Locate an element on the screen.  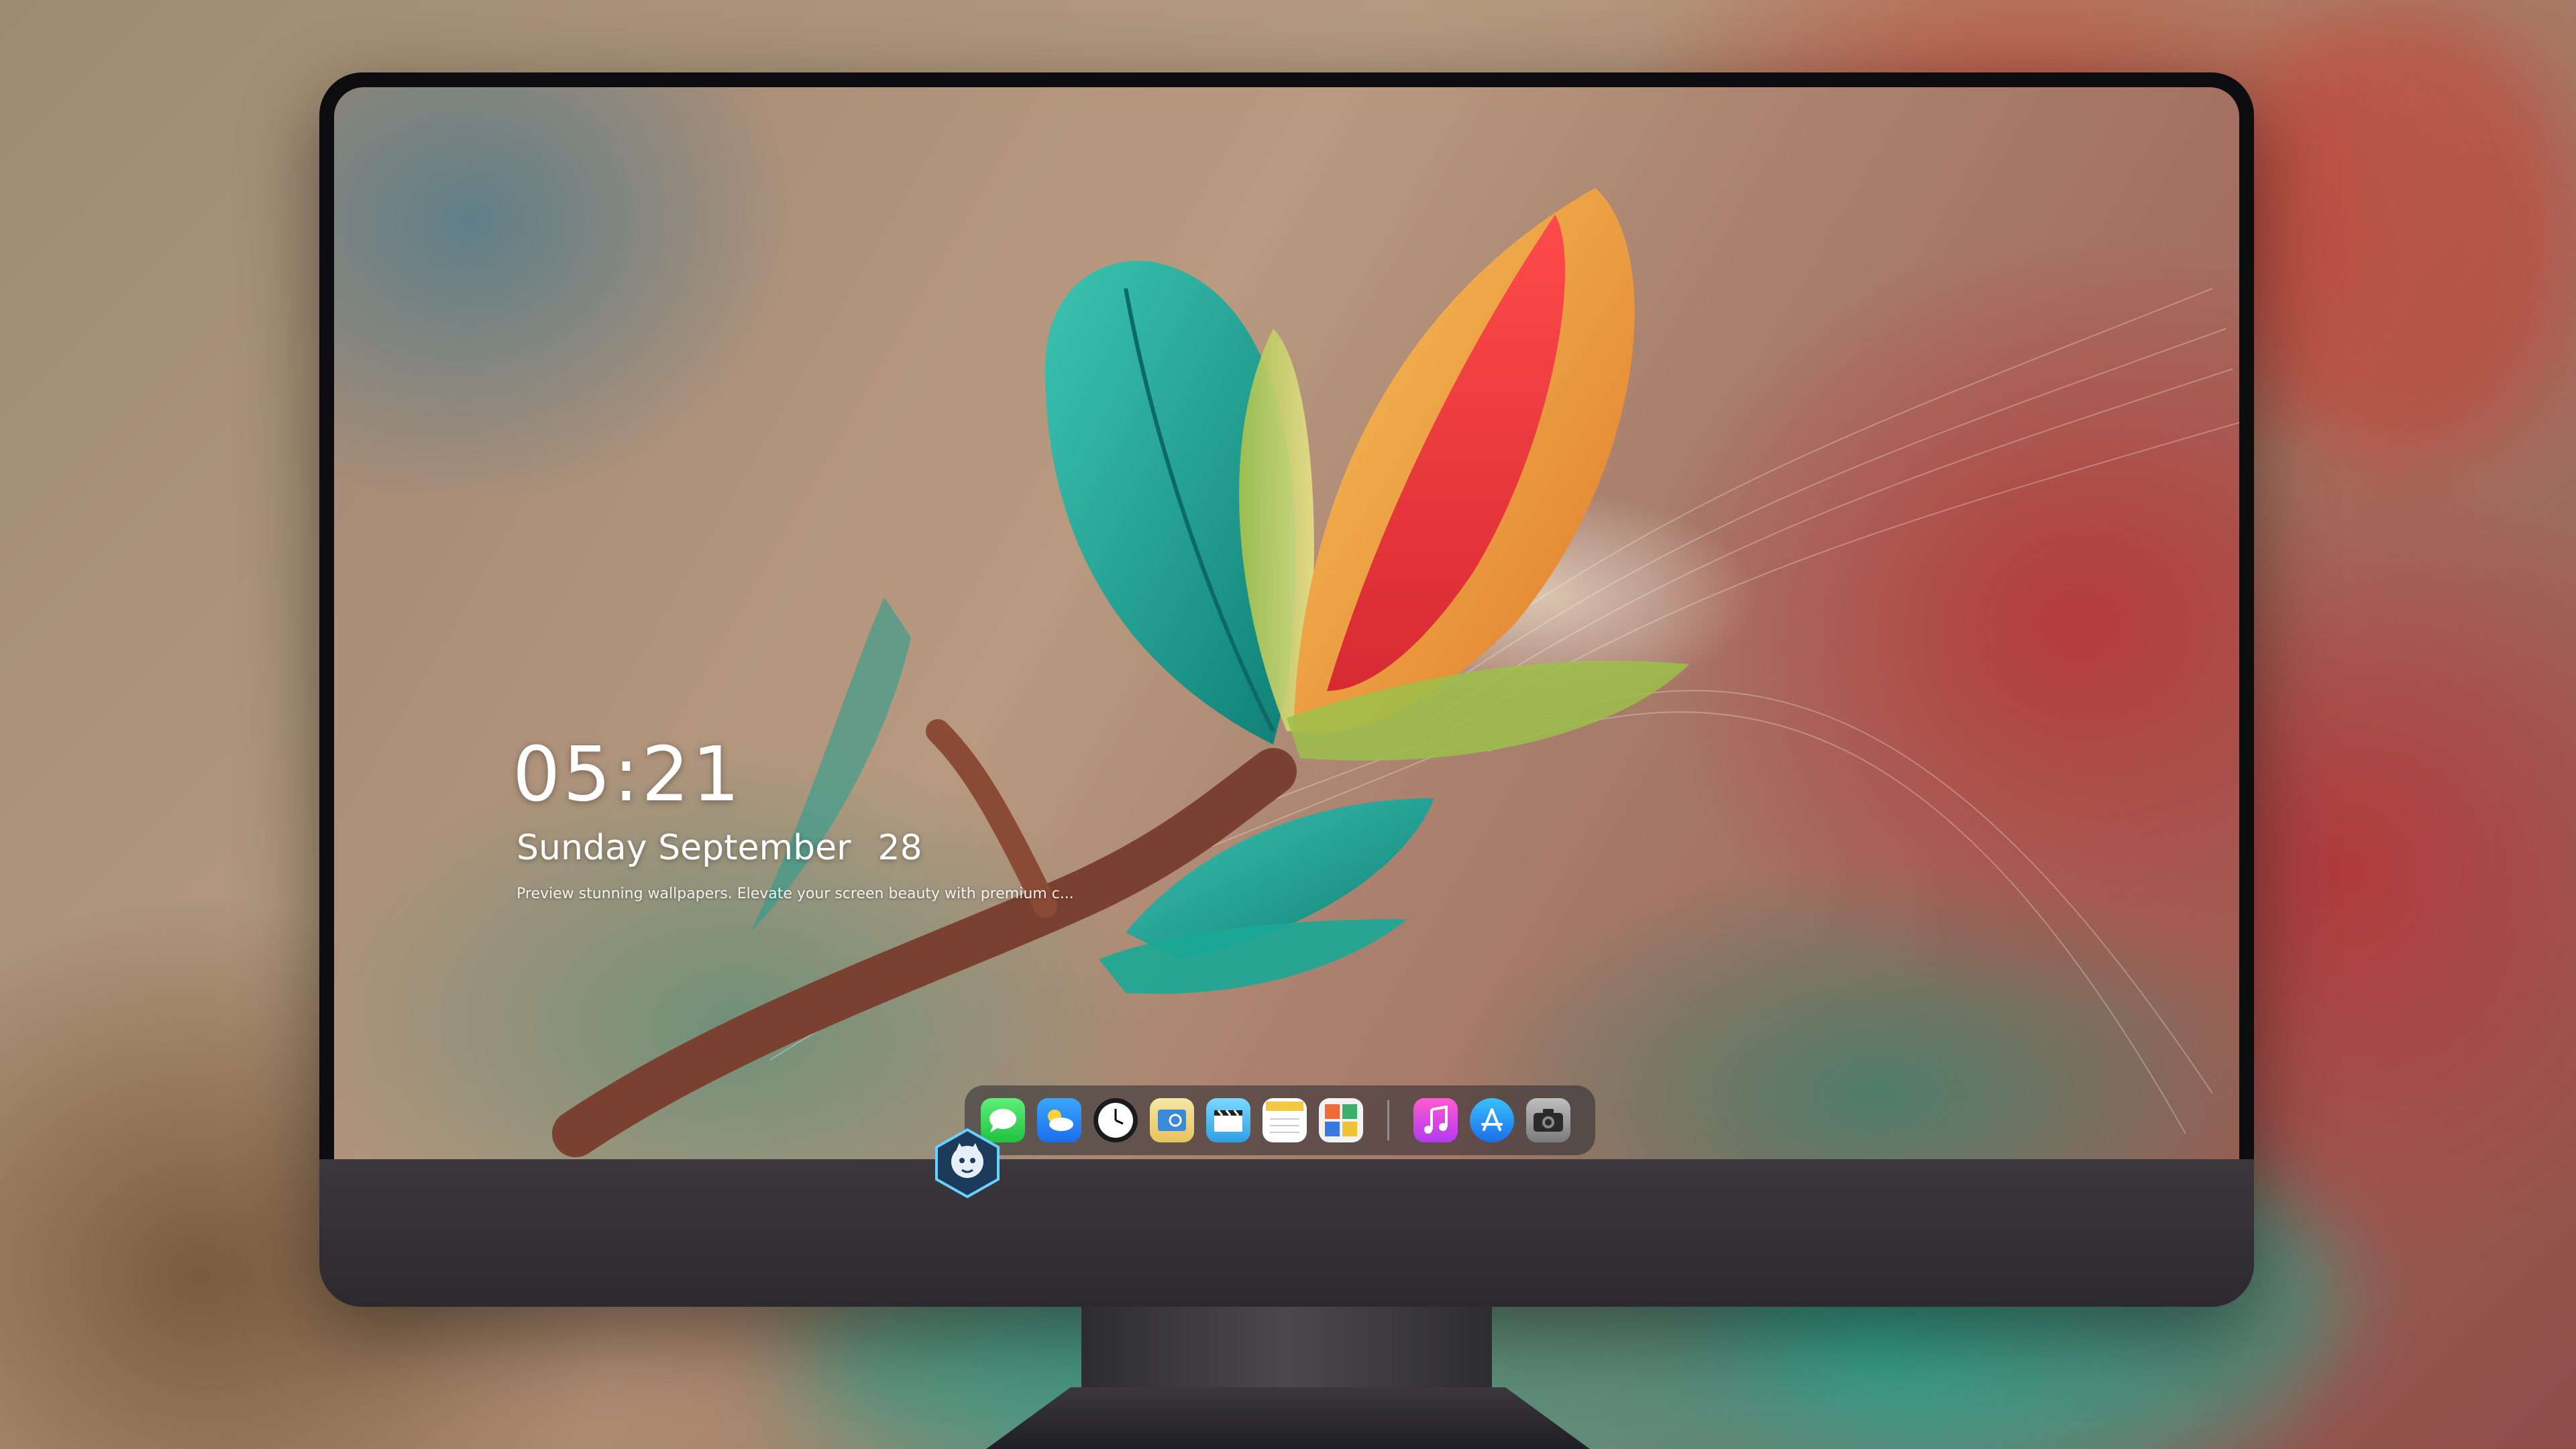
dock-separator is located at coordinates (1388, 1120).